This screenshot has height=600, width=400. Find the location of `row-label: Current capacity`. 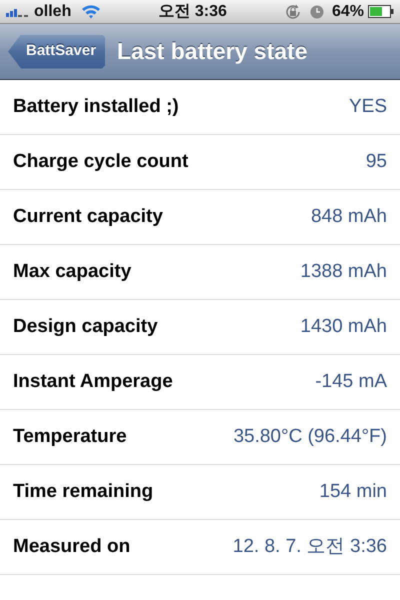

row-label: Current capacity is located at coordinates (88, 216).